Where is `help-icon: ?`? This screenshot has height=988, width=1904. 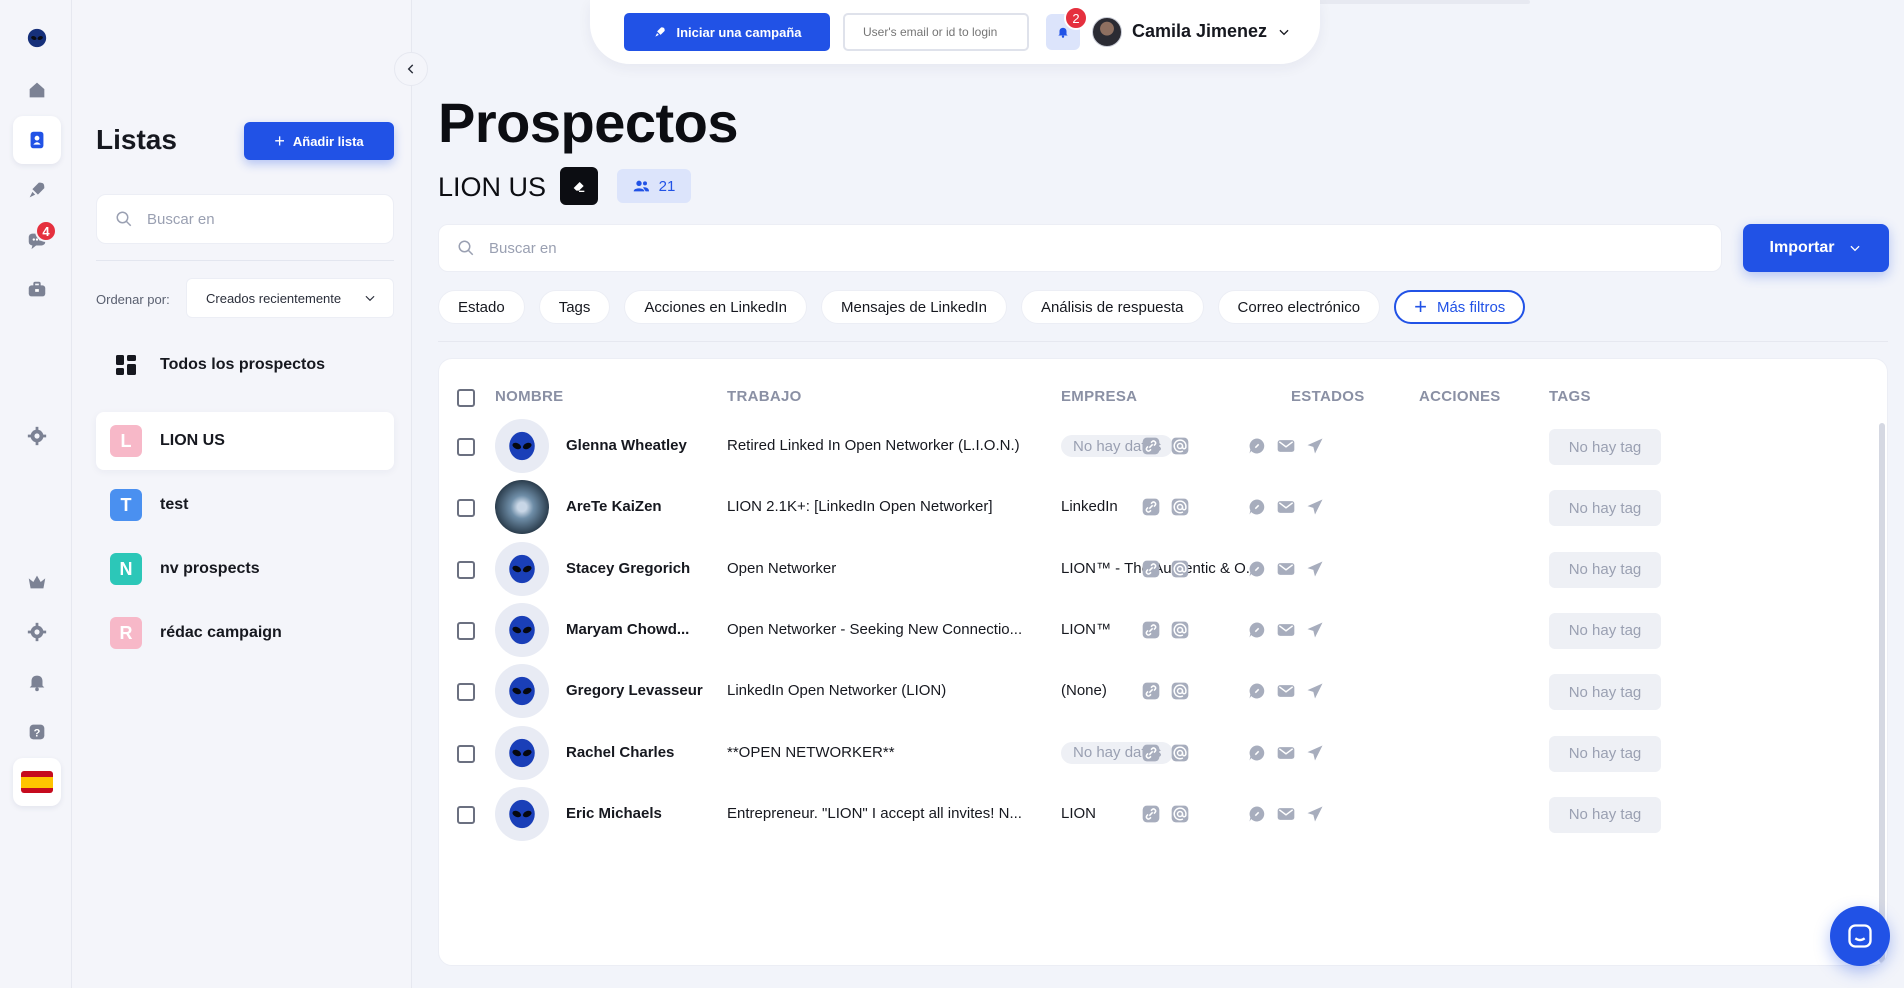
help-icon: ? is located at coordinates (37, 732).